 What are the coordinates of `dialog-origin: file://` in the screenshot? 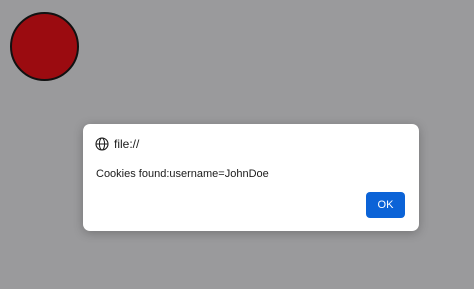 It's located at (127, 144).